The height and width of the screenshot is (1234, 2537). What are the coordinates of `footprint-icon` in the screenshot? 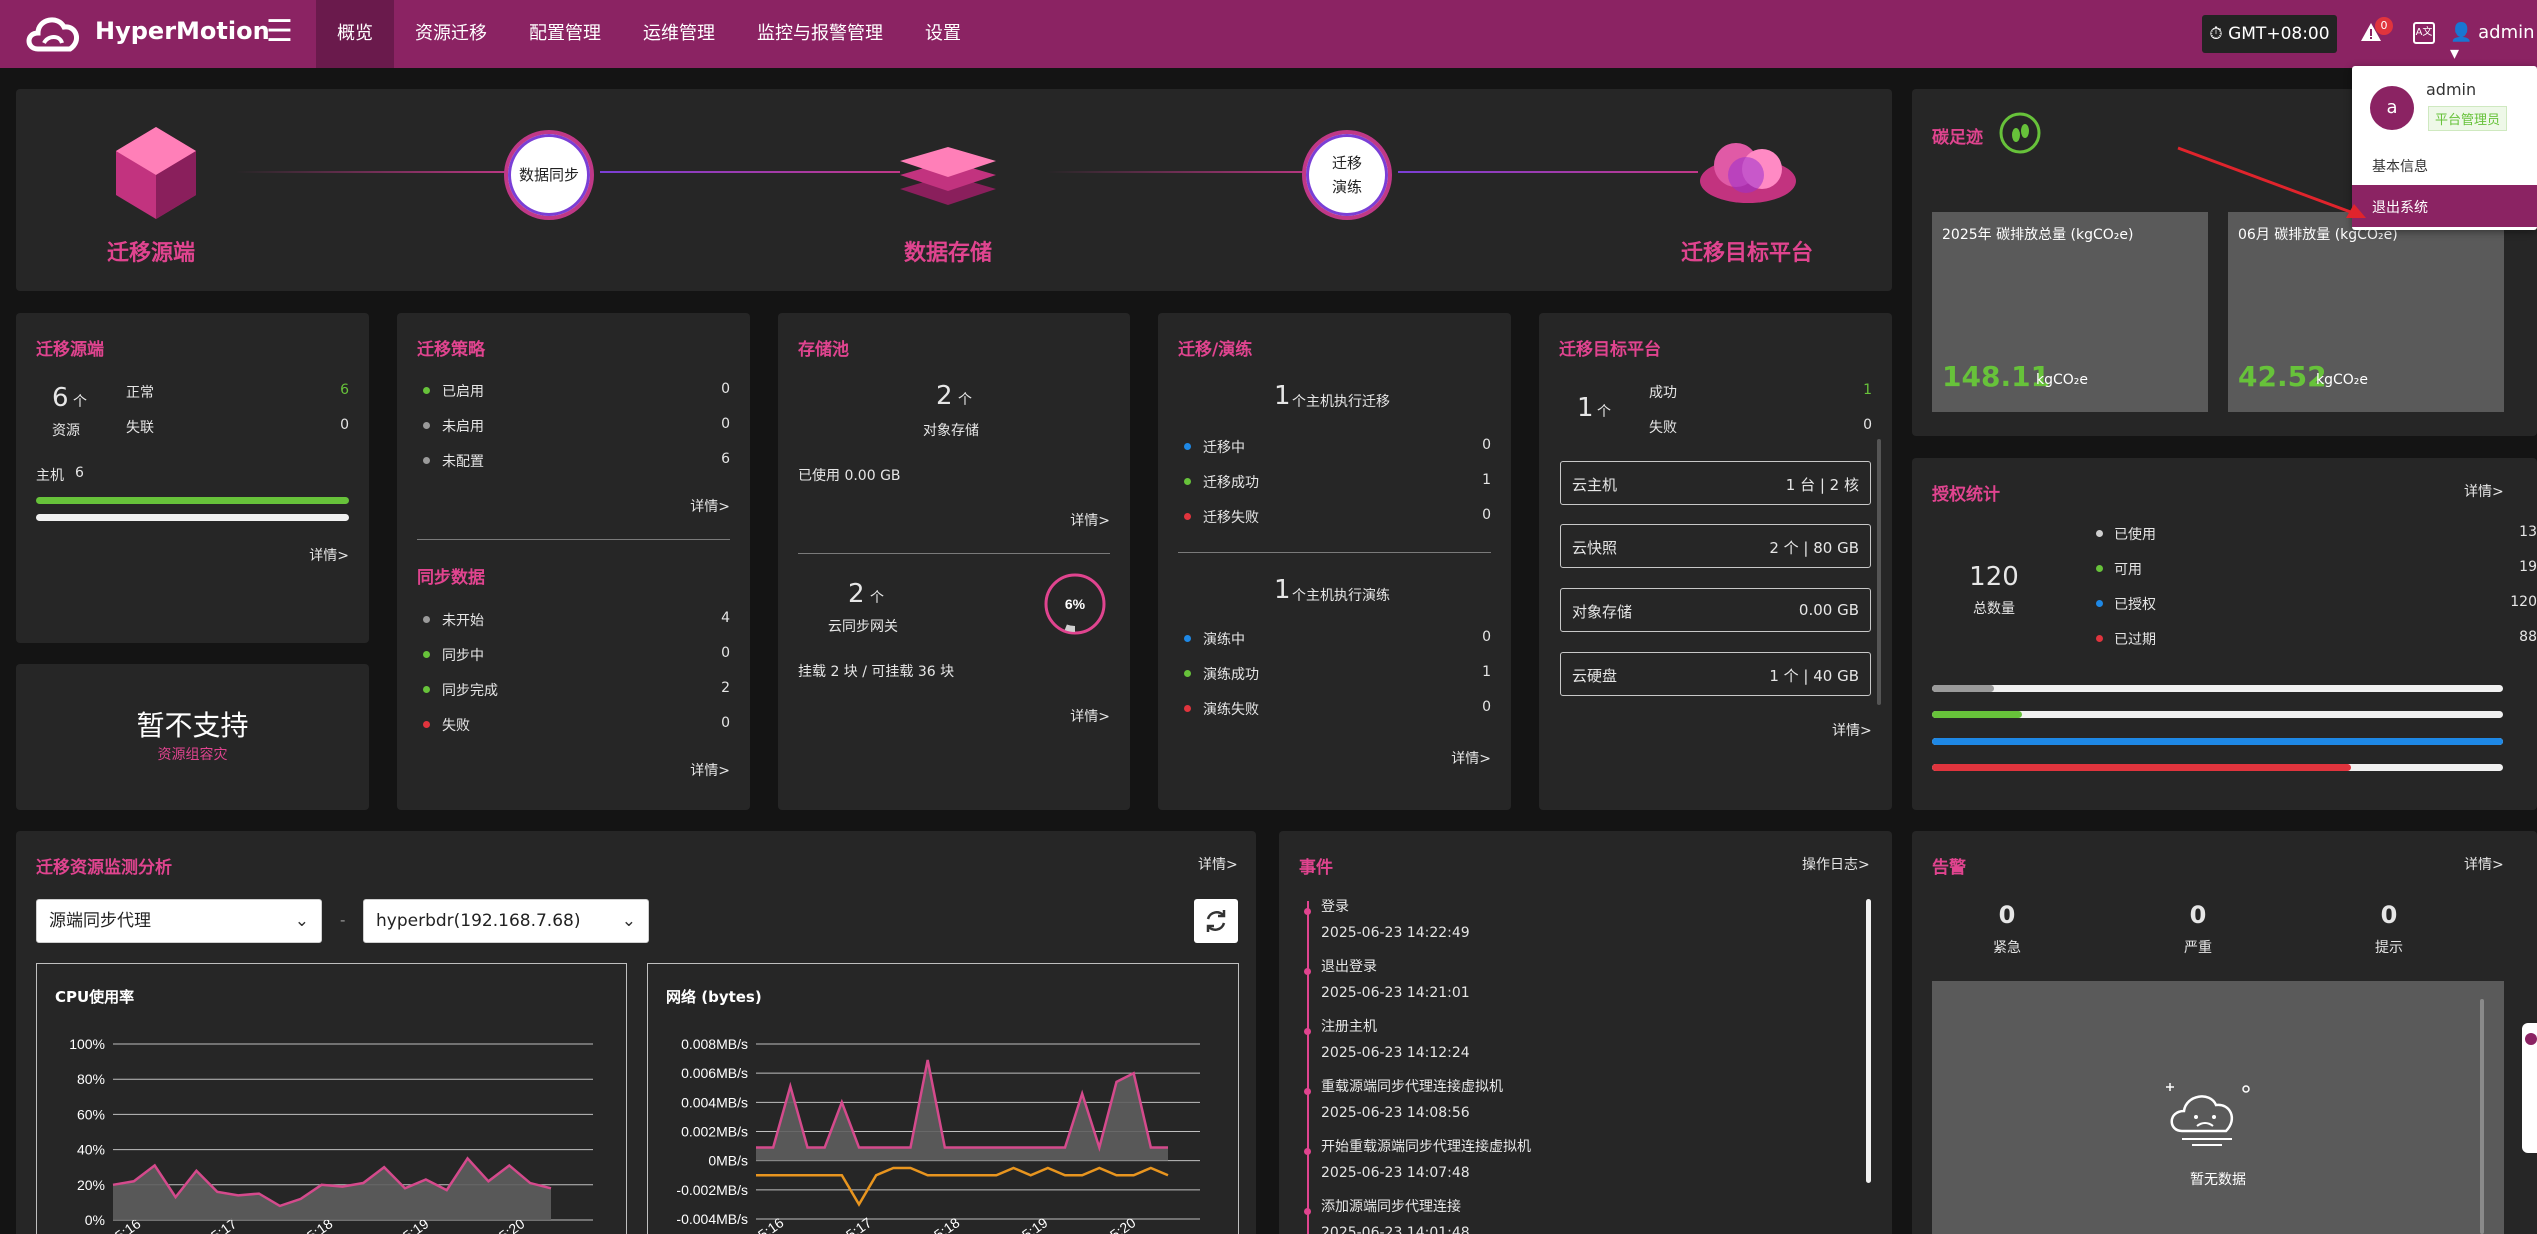 It's located at (2020, 133).